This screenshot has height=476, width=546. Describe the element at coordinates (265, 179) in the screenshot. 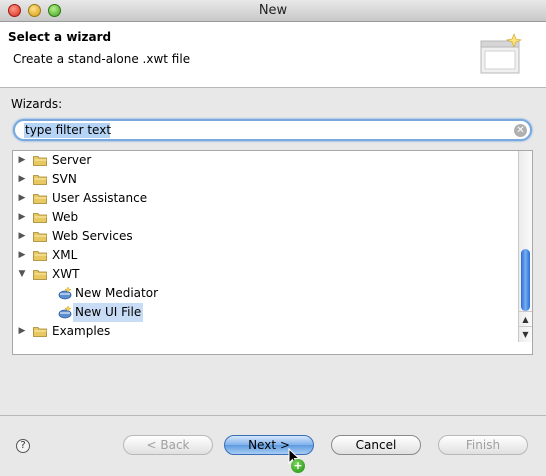

I see `tree-folder-item: ▶ SVN` at that location.